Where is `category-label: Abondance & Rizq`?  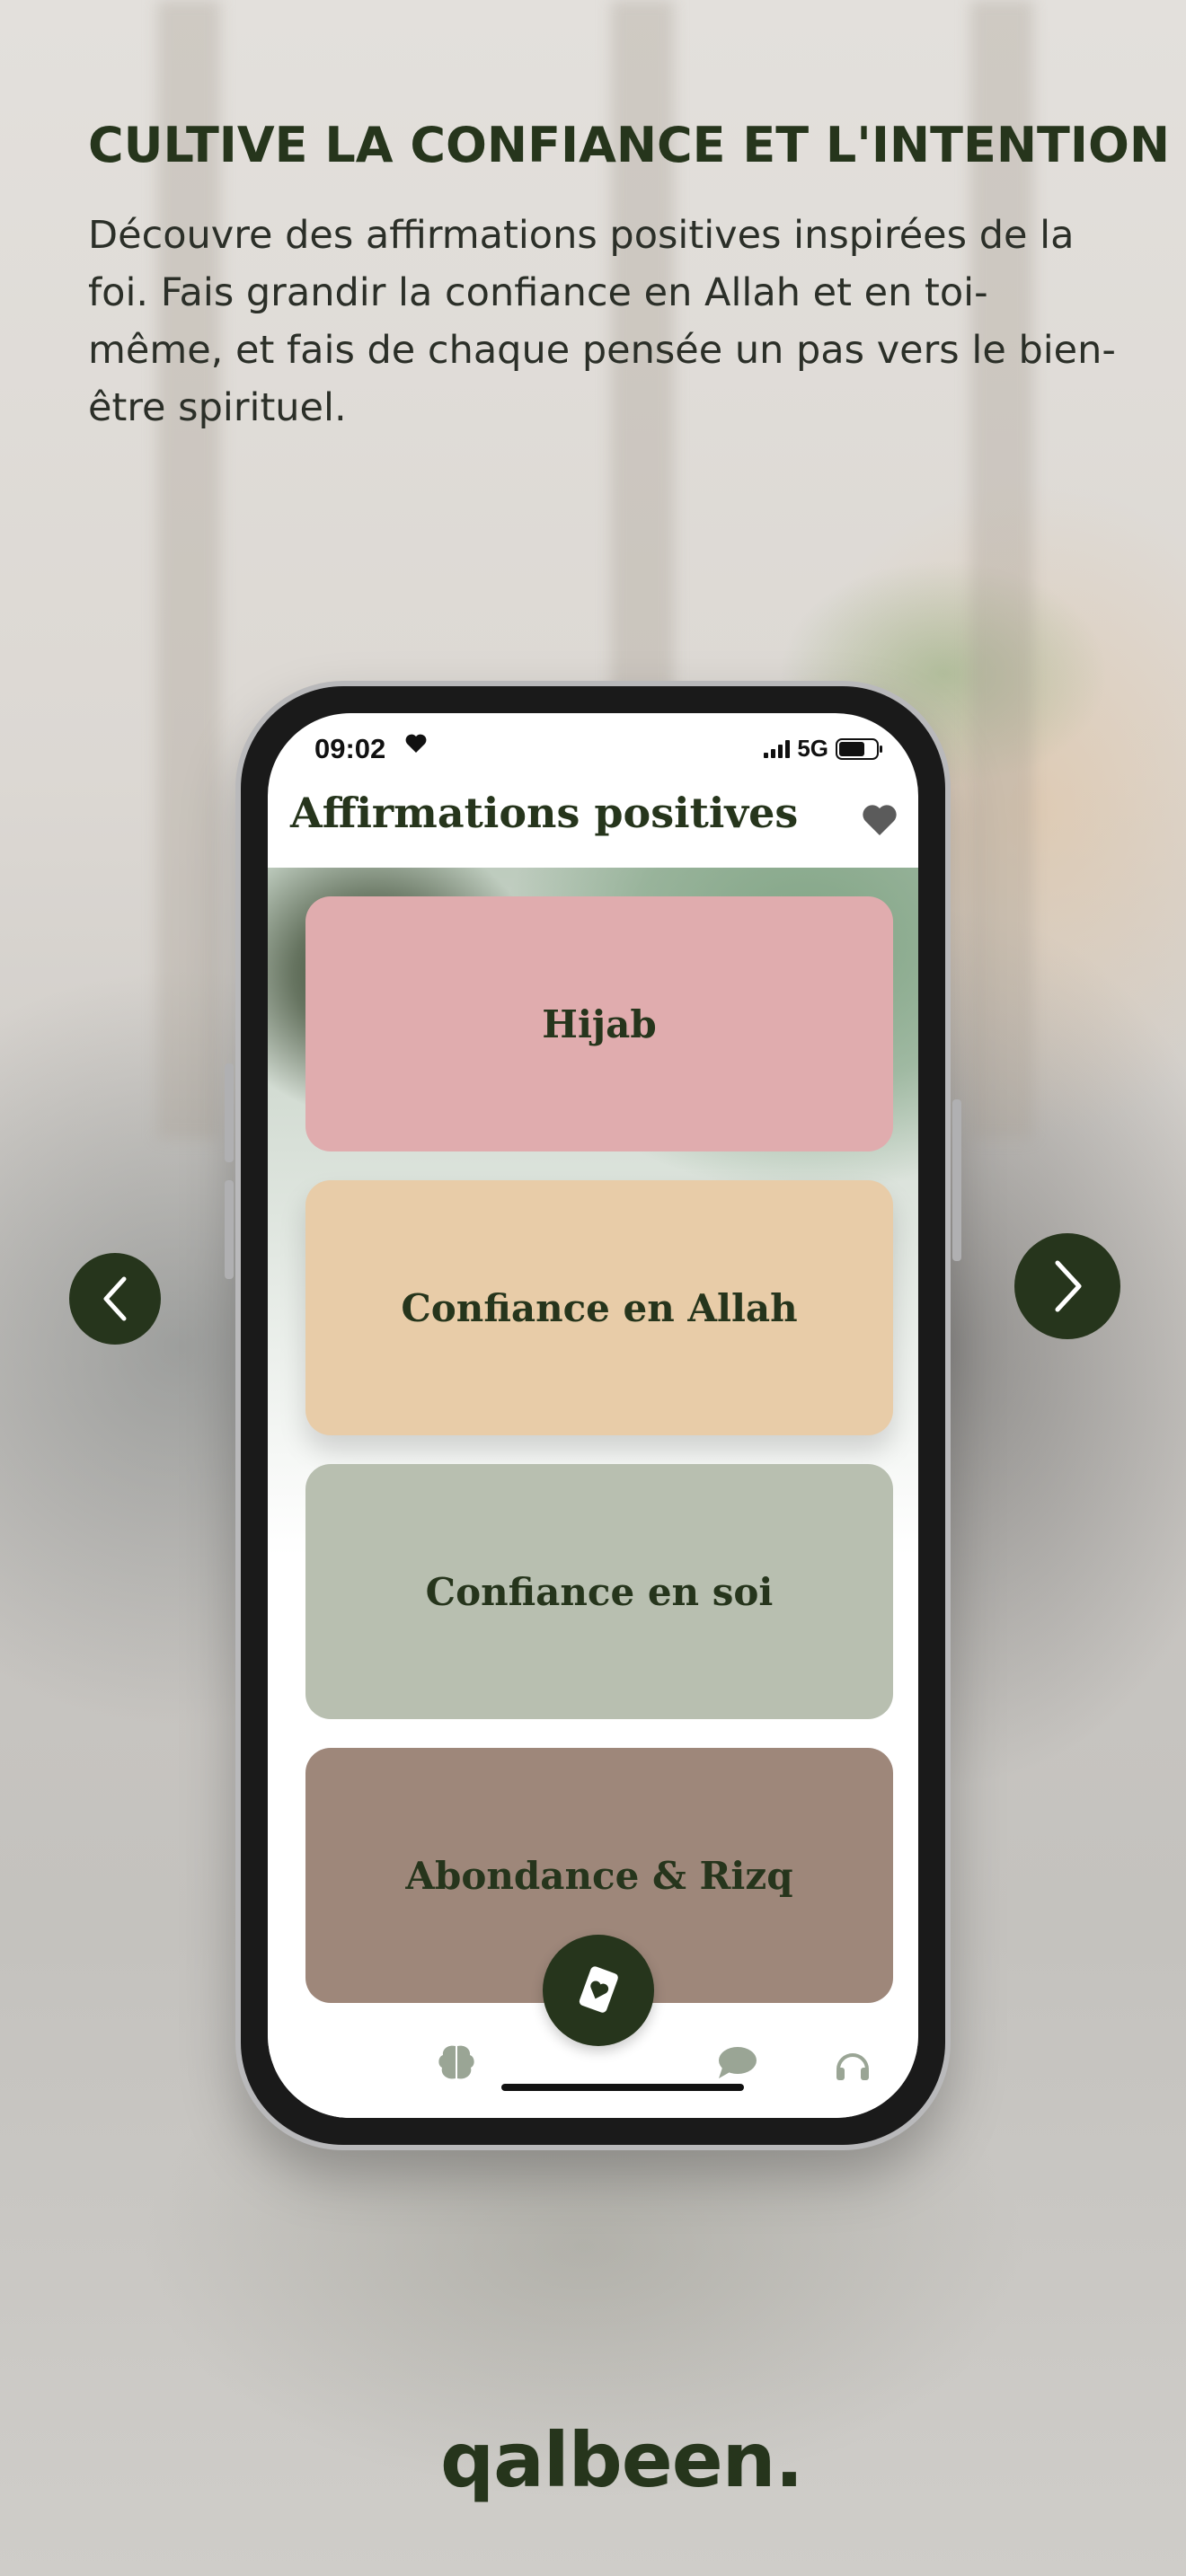
category-label: Abondance & Rizq is located at coordinates (599, 1875).